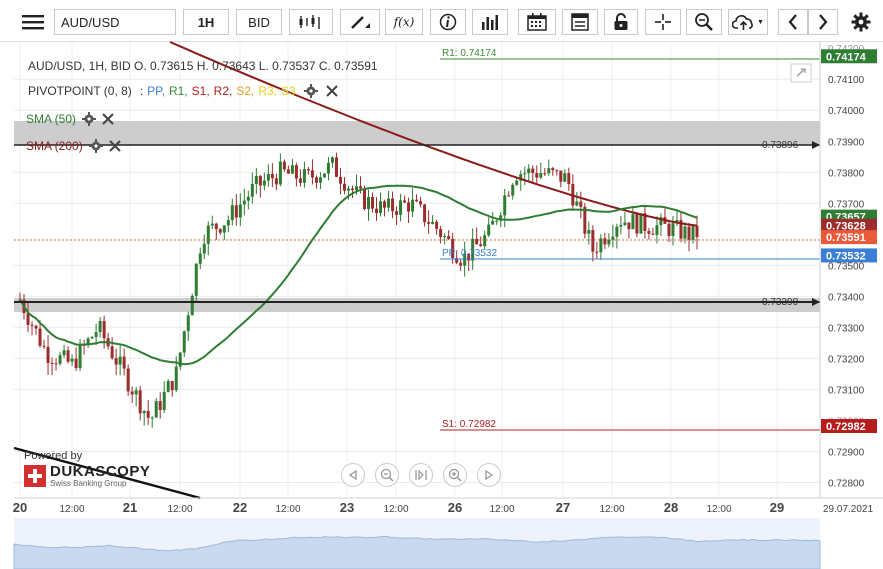  Describe the element at coordinates (846, 142) in the screenshot. I see `price-tick-label: 0.73900` at that location.